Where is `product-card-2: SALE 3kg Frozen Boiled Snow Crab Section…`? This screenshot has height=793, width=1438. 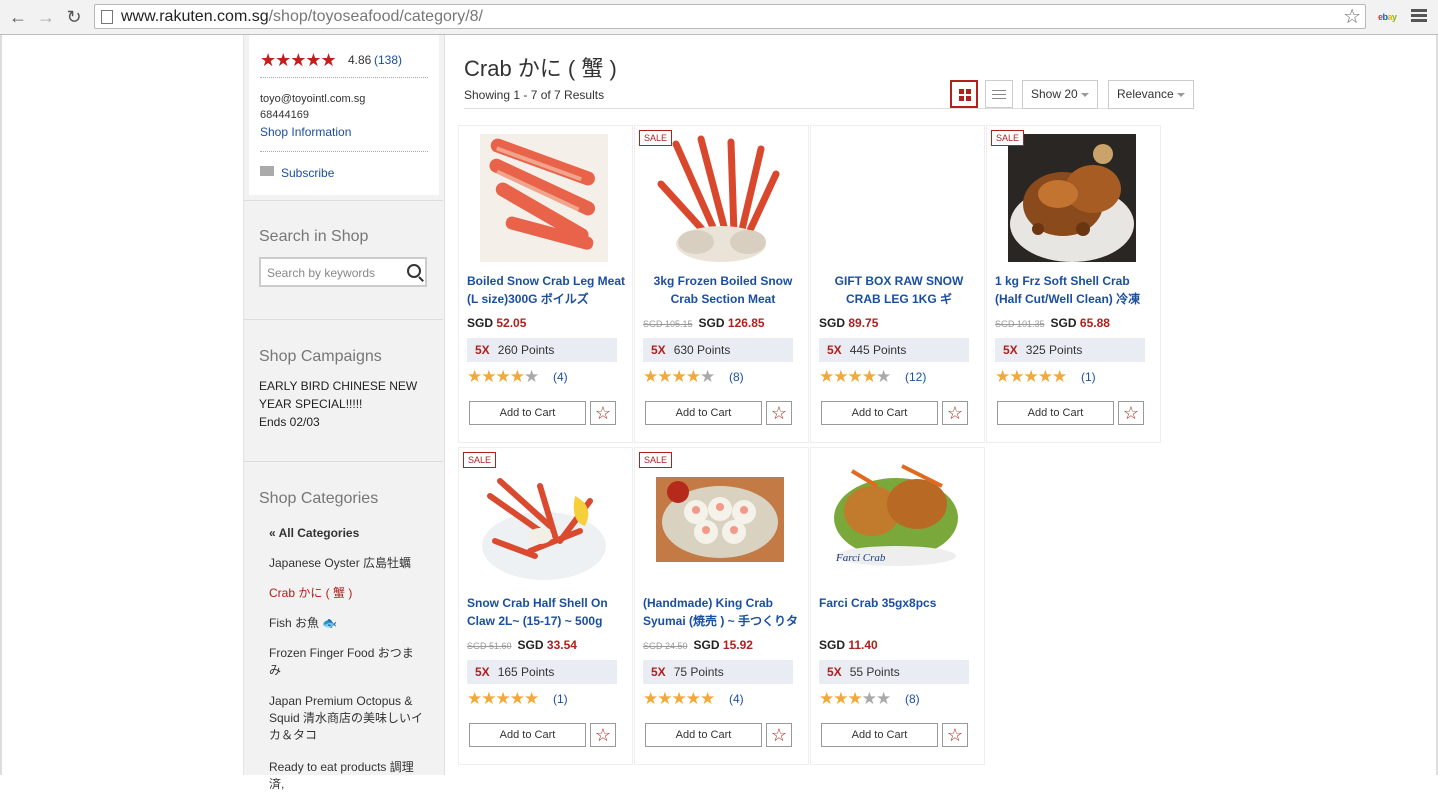
product-card-2: SALE 3kg Frozen Boiled Snow Crab Section… is located at coordinates (721, 284).